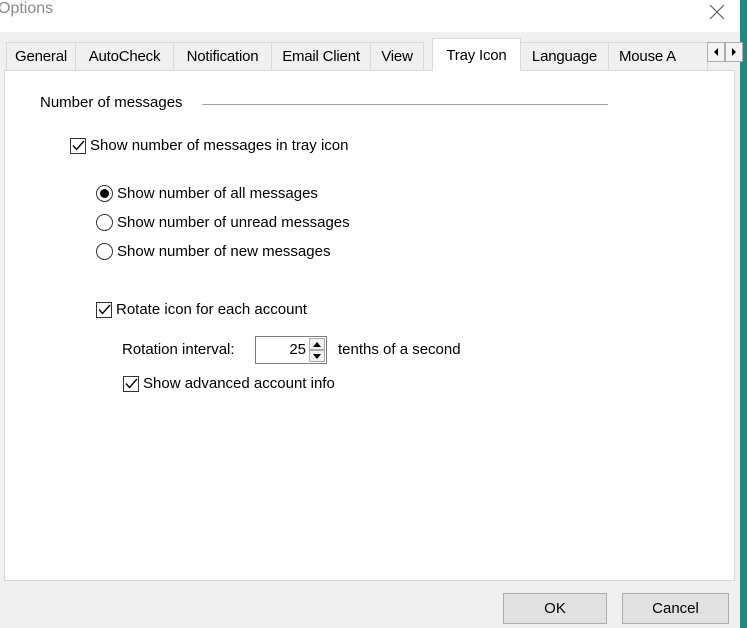  I want to click on rotation-interval-input, so click(282, 350).